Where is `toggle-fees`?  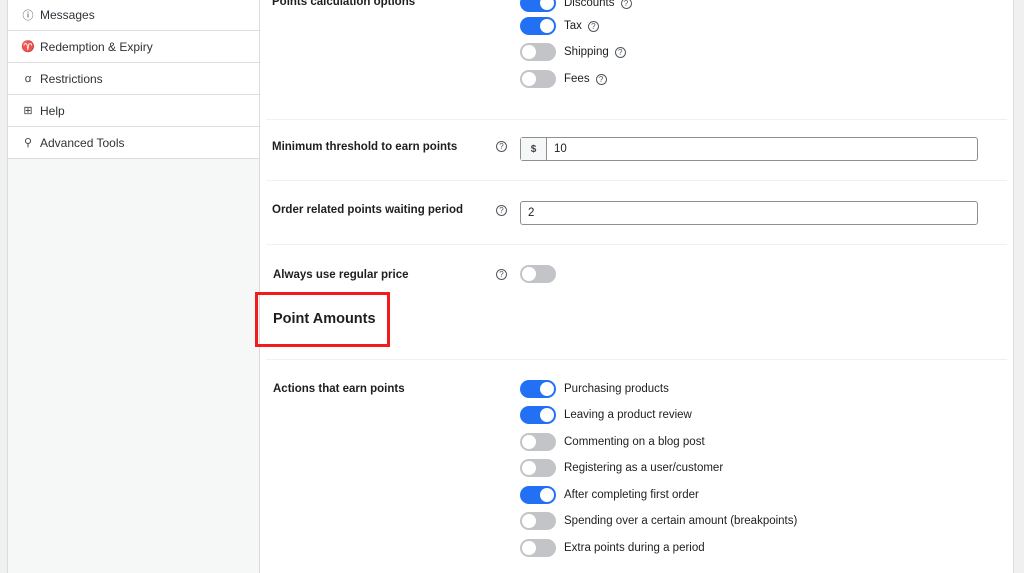
toggle-fees is located at coordinates (538, 79).